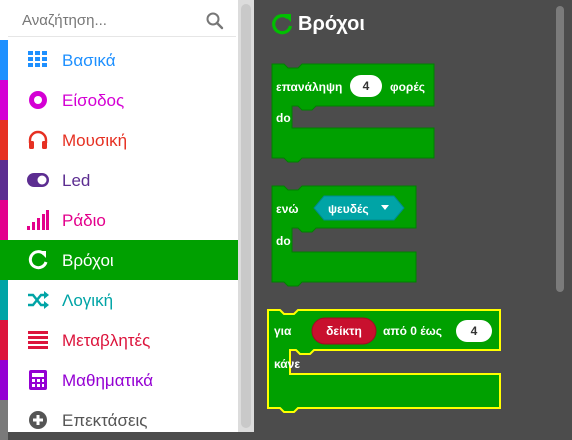  Describe the element at coordinates (106, 20) in the screenshot. I see `search-input` at that location.